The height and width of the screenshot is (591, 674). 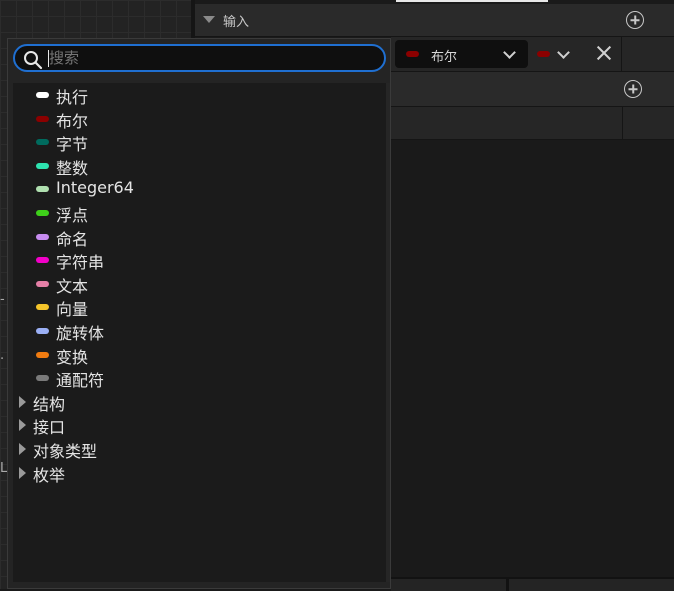 I want to click on type-list-item: 通配符, so click(x=200, y=378).